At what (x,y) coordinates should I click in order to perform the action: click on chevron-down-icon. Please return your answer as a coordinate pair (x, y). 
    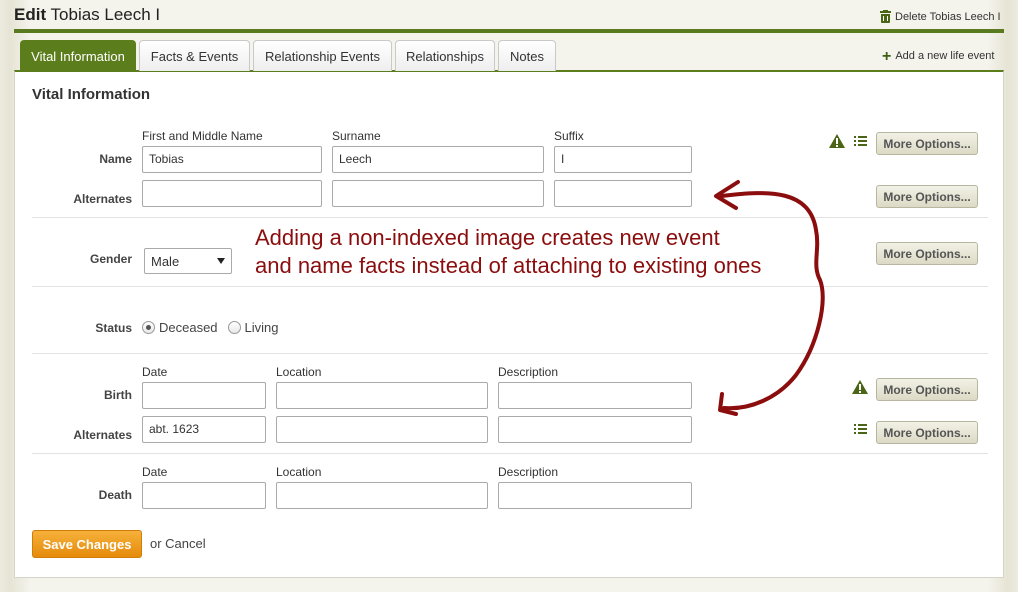
    Looking at the image, I should click on (221, 261).